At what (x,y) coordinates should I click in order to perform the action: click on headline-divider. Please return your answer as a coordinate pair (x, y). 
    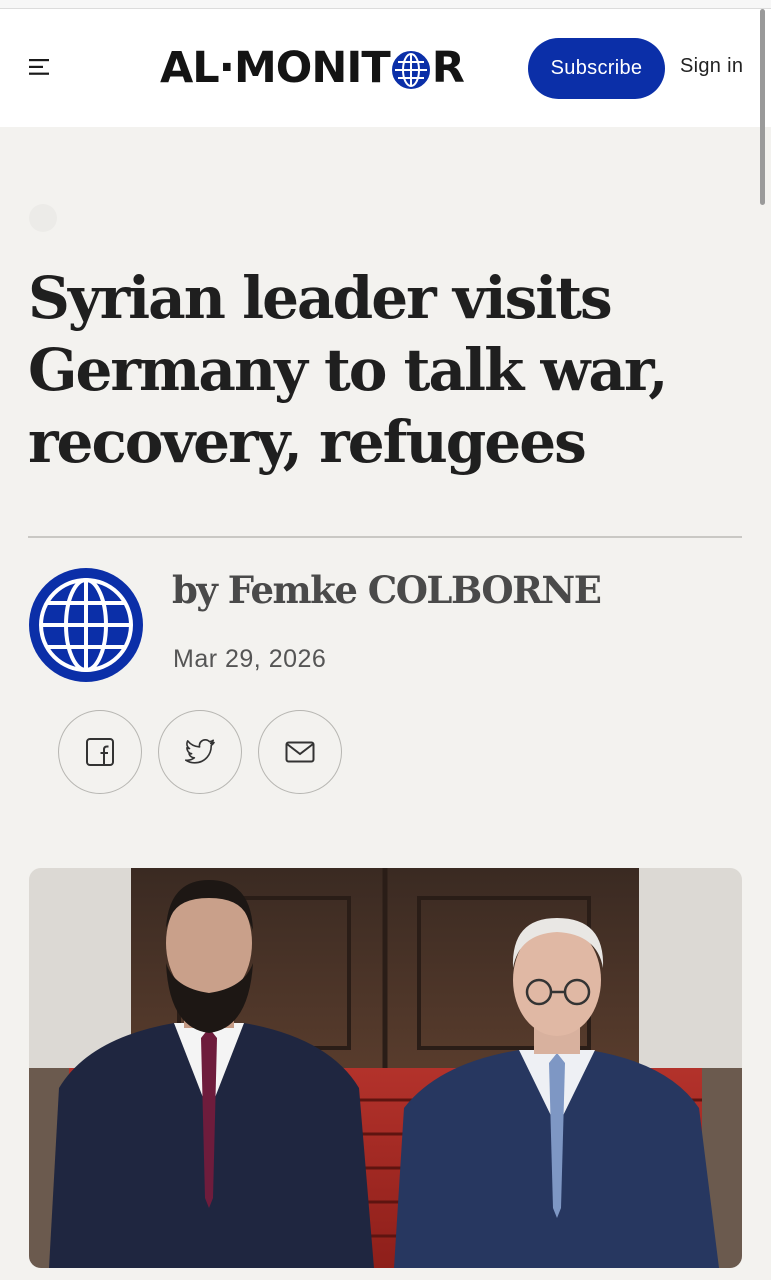
    Looking at the image, I should click on (385, 537).